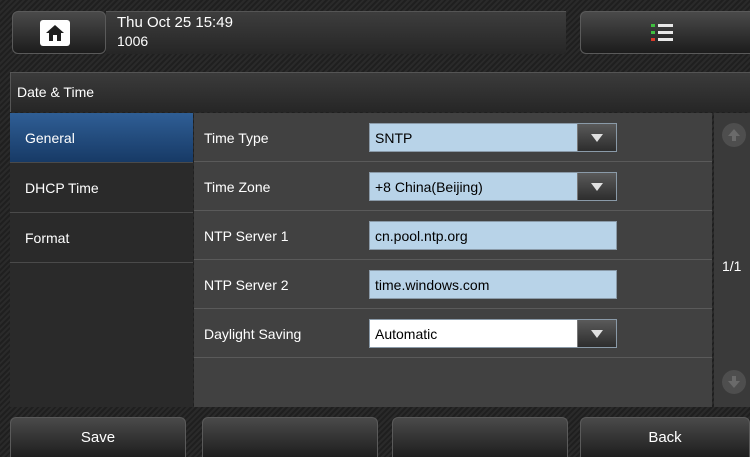 The image size is (750, 457). What do you see at coordinates (55, 33) in the screenshot?
I see `home-icon` at bounding box center [55, 33].